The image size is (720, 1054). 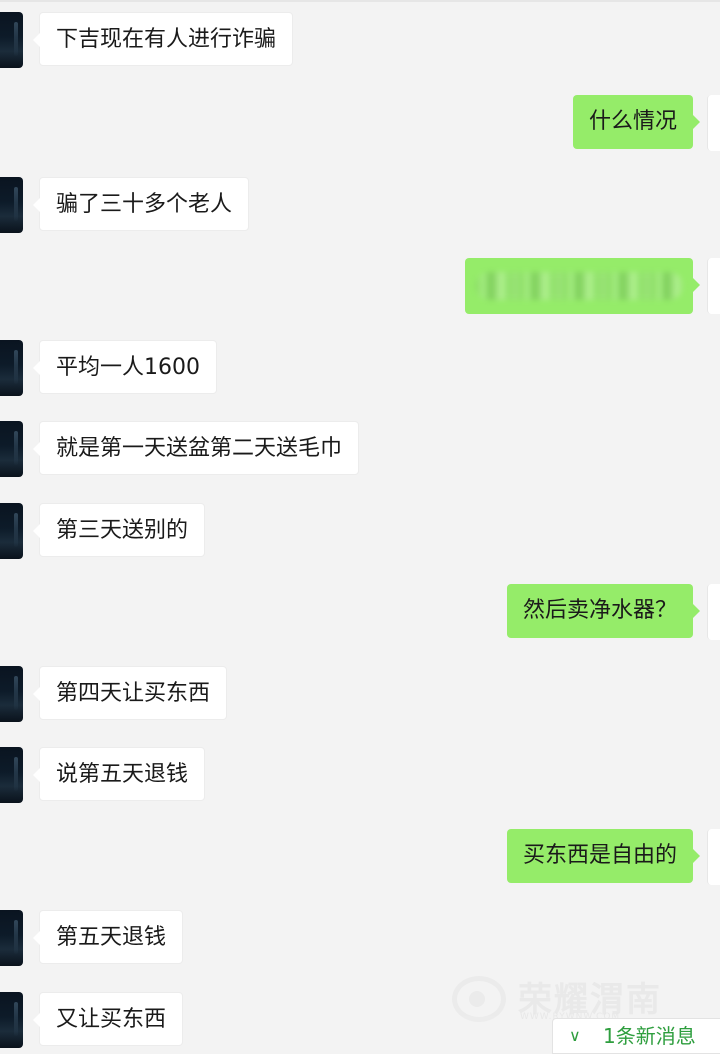 What do you see at coordinates (360, 368) in the screenshot?
I see `message-row-incoming: 平均一人1600` at bounding box center [360, 368].